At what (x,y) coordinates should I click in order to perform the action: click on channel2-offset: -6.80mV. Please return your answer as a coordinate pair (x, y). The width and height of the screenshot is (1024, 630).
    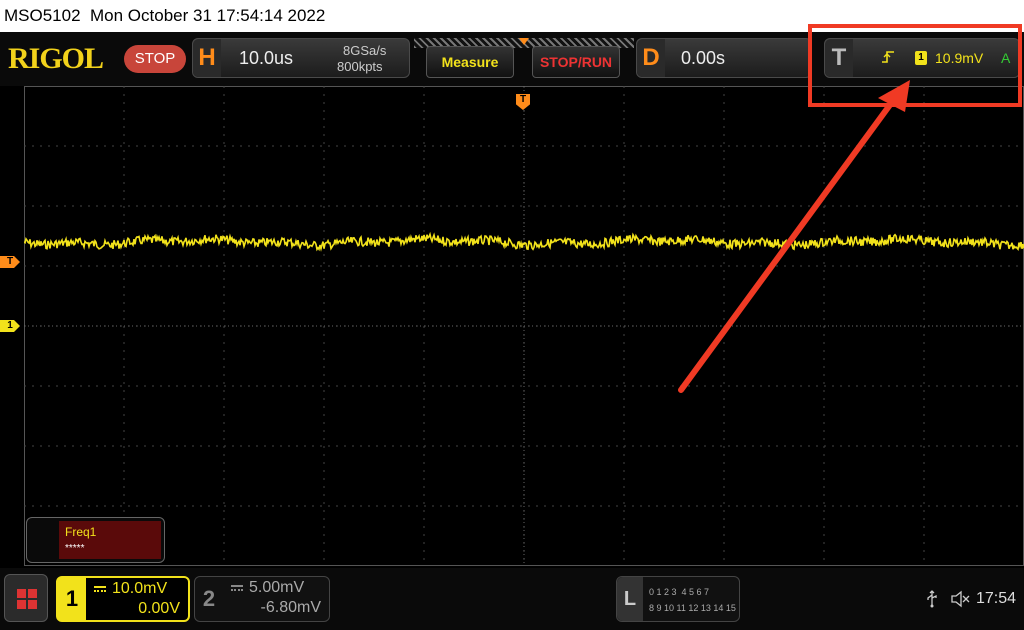
    Looking at the image, I should click on (290, 607).